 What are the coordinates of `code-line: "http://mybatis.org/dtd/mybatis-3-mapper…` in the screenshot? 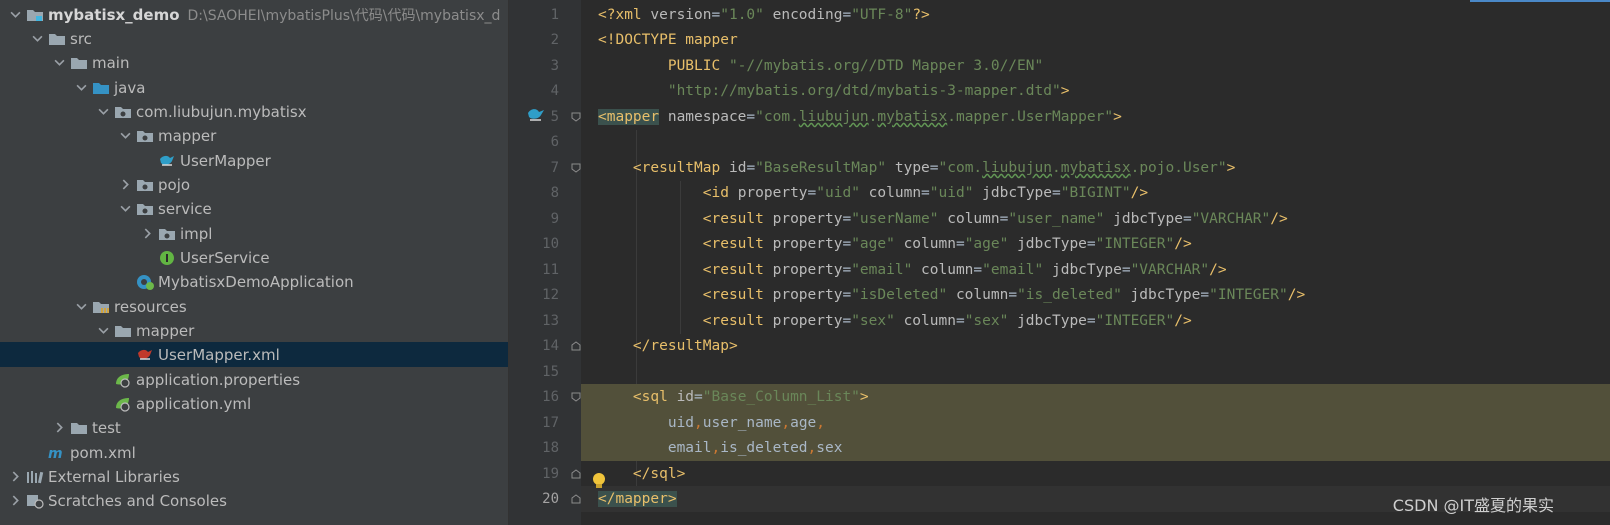 It's located at (868, 91).